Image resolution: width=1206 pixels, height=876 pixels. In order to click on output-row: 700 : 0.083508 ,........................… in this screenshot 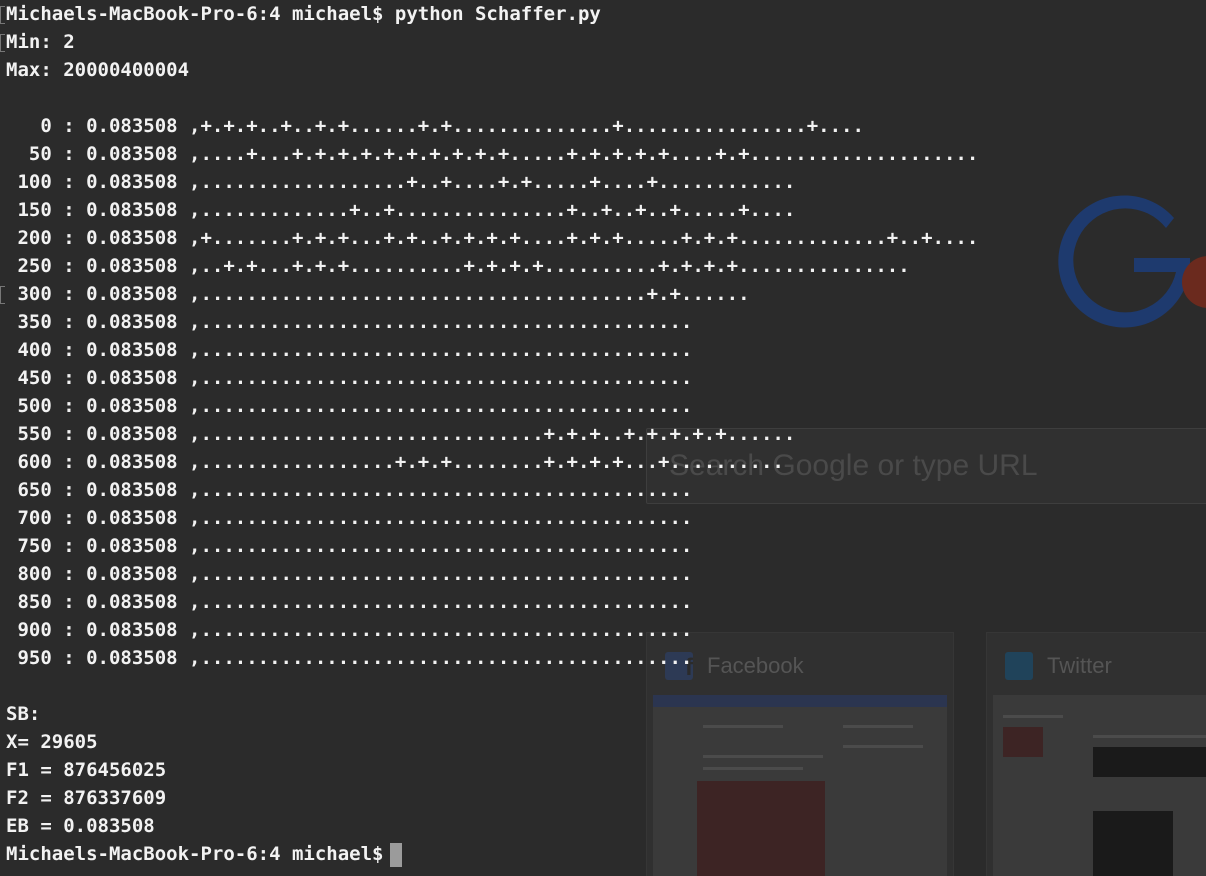, I will do `click(349, 518)`.